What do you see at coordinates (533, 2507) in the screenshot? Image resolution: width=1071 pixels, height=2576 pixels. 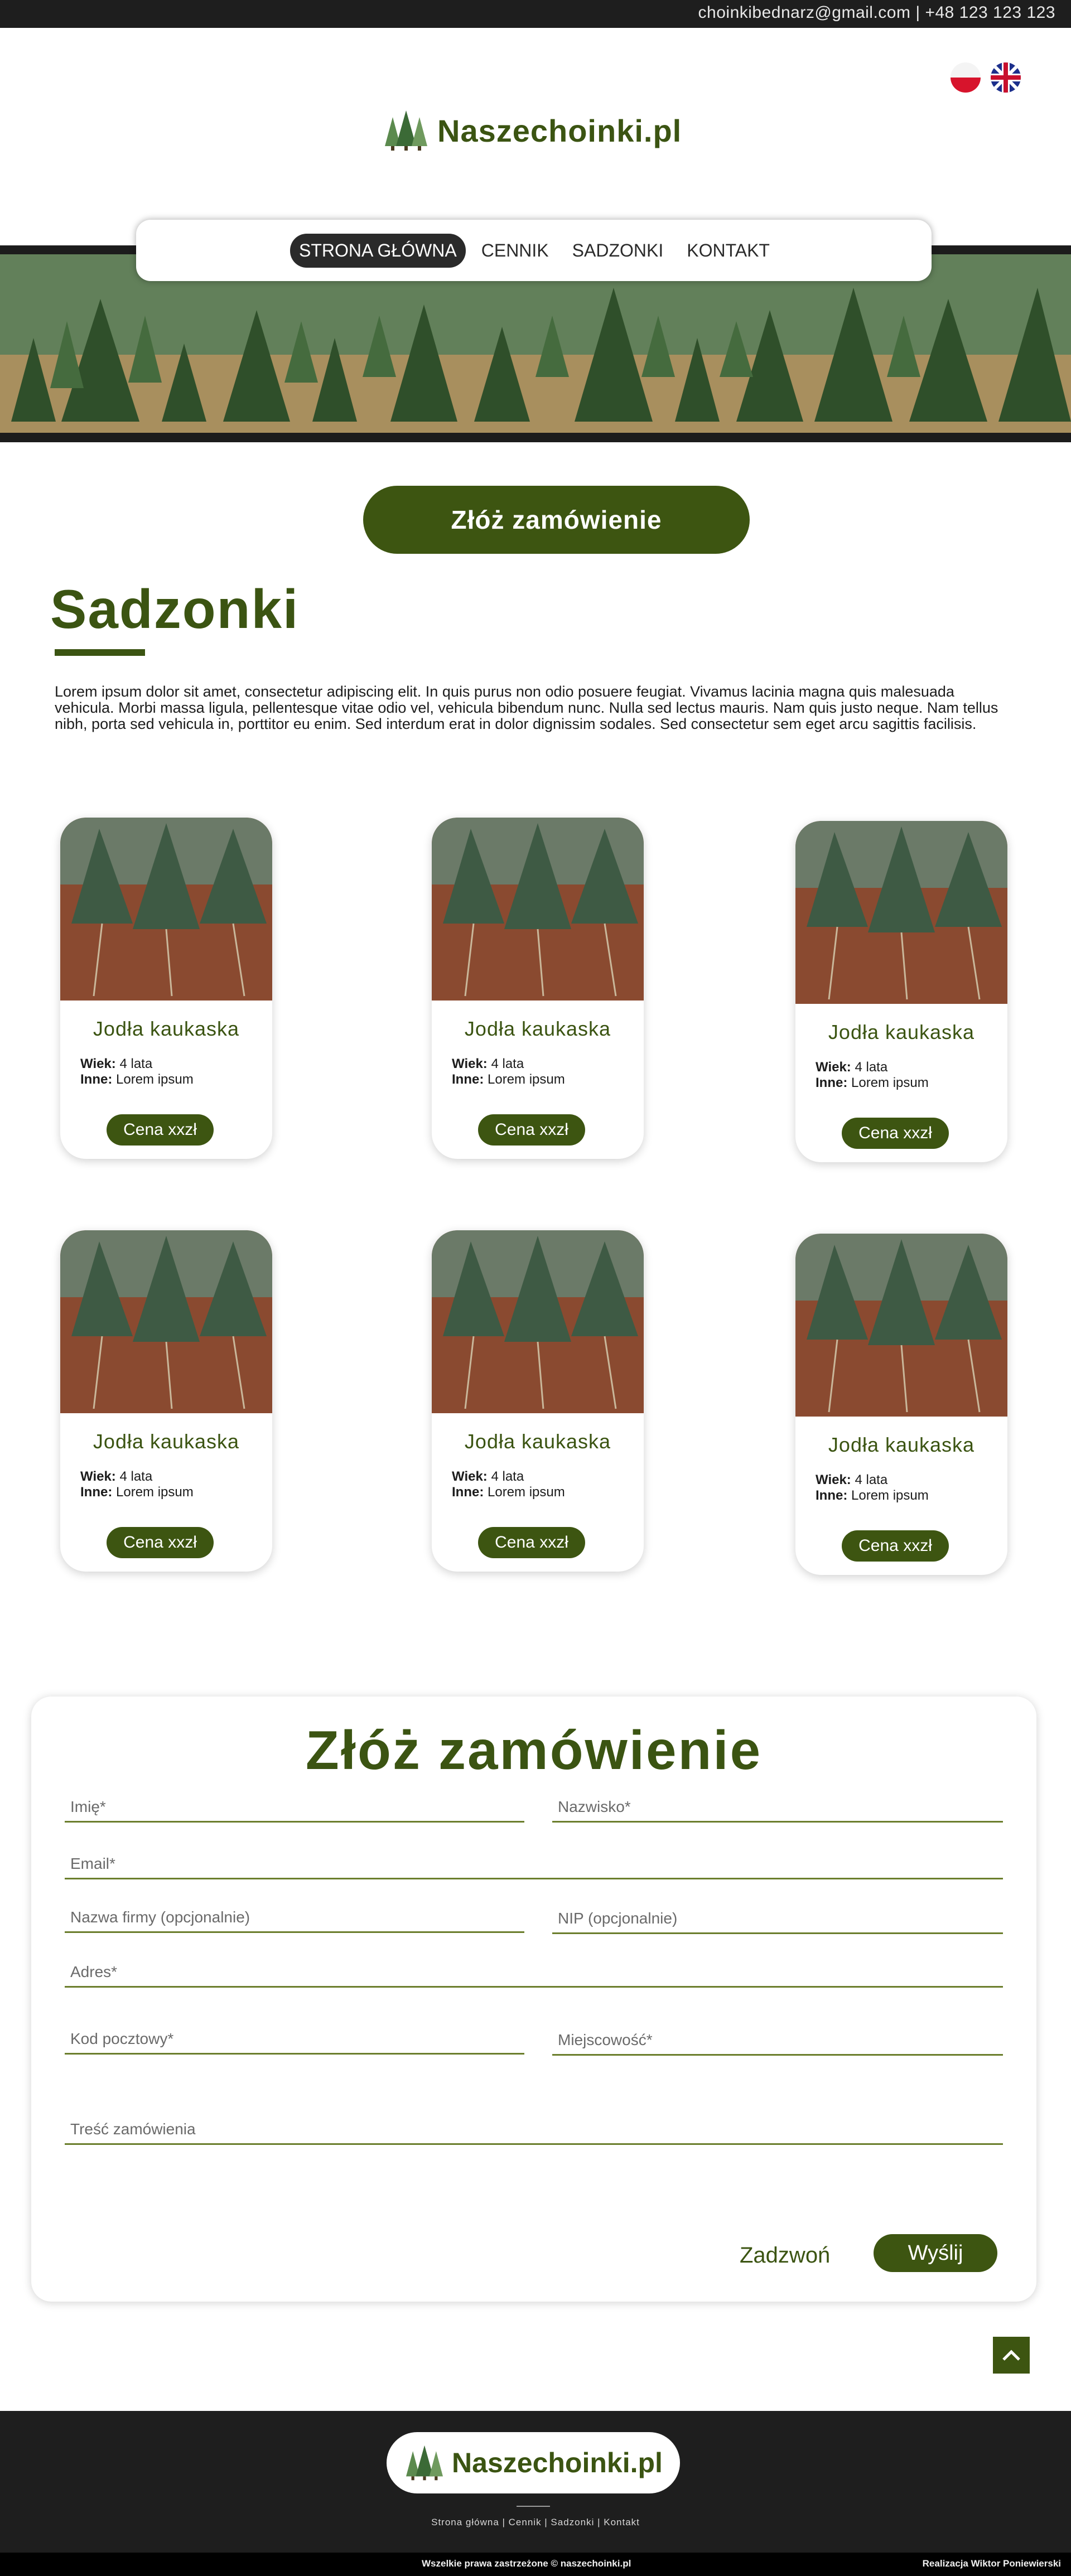 I see `footer-divider` at bounding box center [533, 2507].